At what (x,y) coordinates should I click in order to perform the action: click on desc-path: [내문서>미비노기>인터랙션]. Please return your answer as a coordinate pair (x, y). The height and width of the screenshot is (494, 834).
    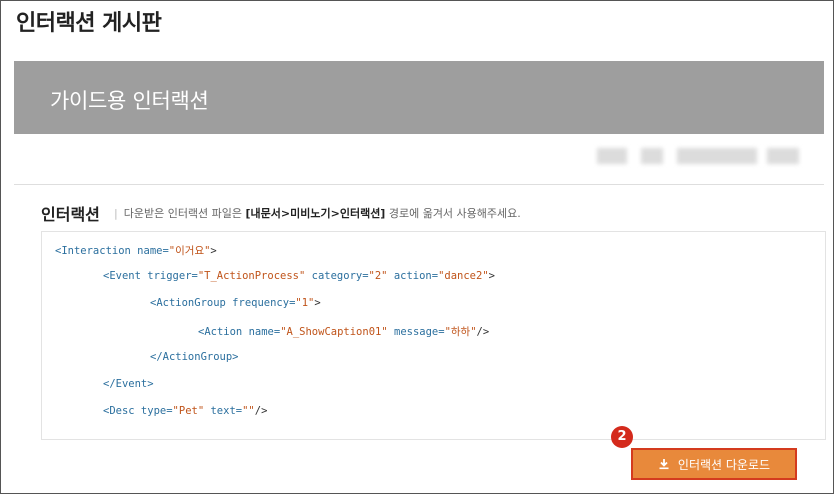
    Looking at the image, I should click on (315, 213).